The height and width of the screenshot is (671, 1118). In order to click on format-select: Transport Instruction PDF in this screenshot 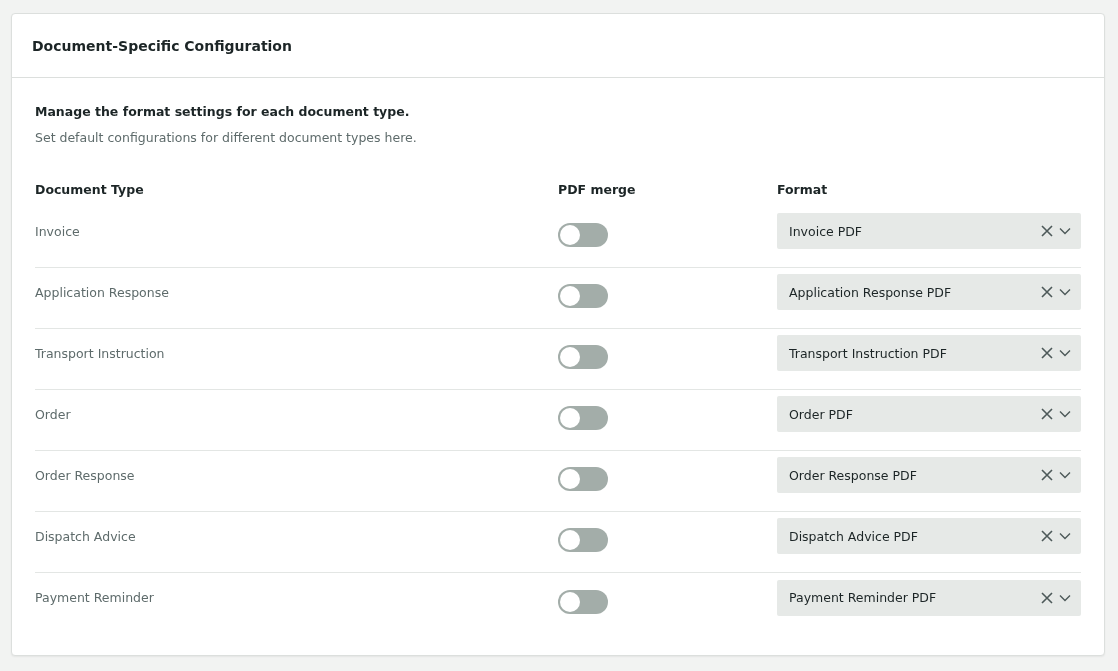, I will do `click(929, 353)`.